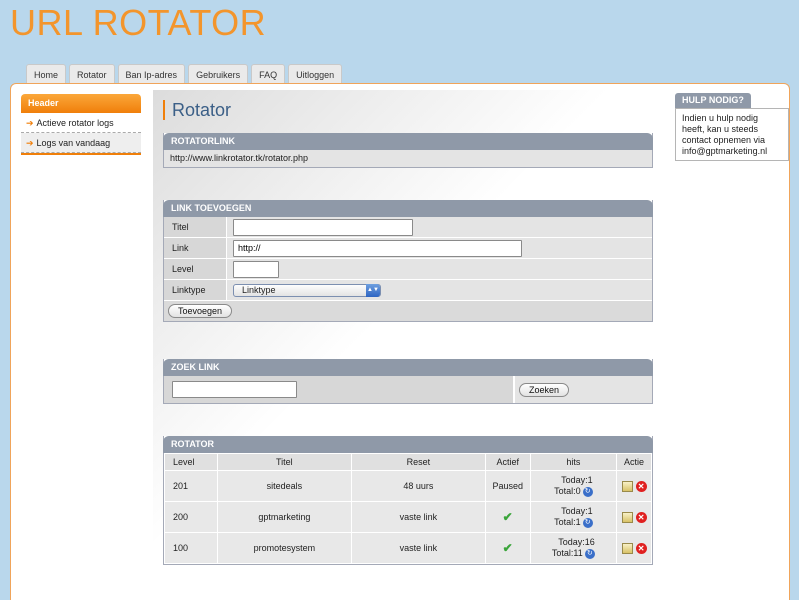 The width and height of the screenshot is (799, 600). What do you see at coordinates (191, 462) in the screenshot?
I see `col-level: Level` at bounding box center [191, 462].